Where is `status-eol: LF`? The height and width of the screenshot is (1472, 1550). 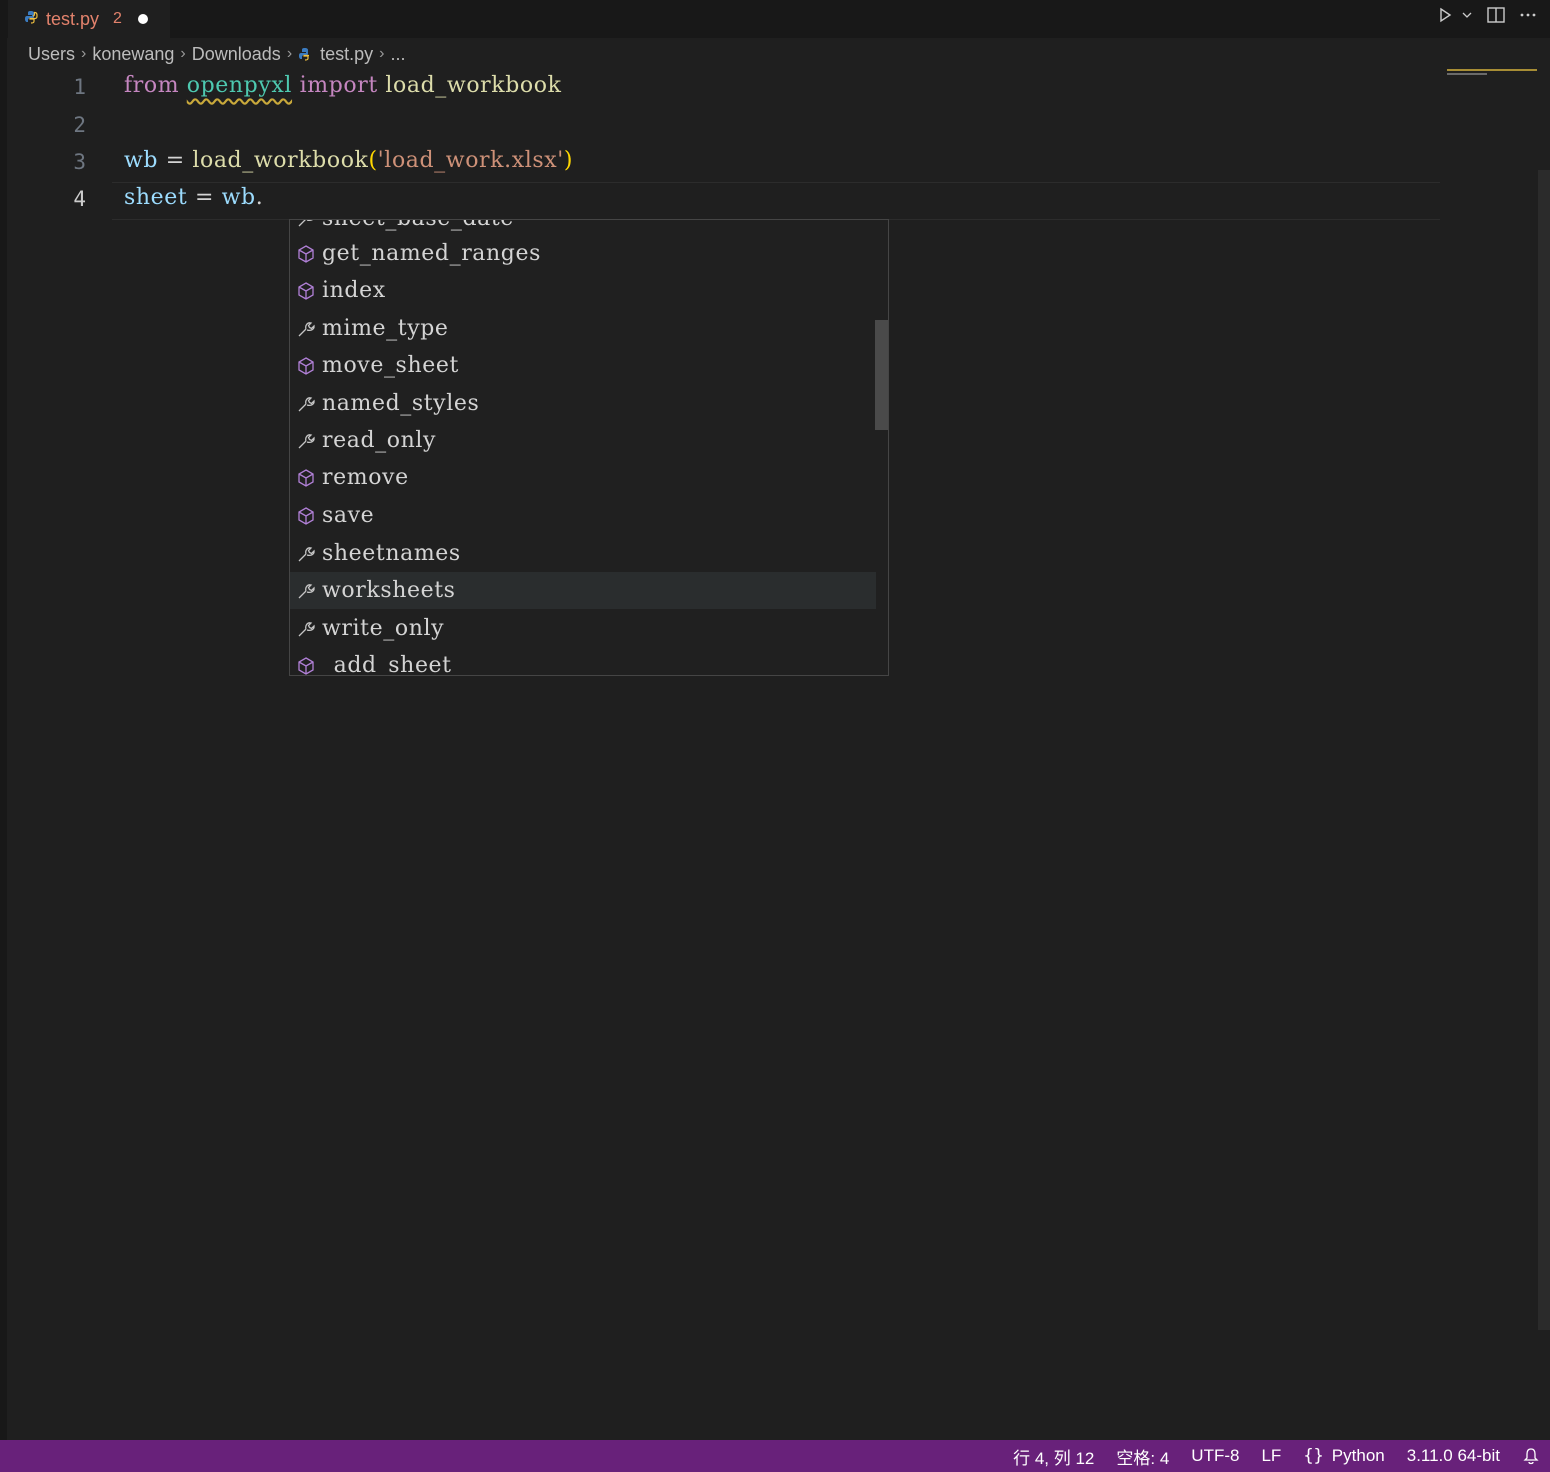
status-eol: LF is located at coordinates (1271, 1456).